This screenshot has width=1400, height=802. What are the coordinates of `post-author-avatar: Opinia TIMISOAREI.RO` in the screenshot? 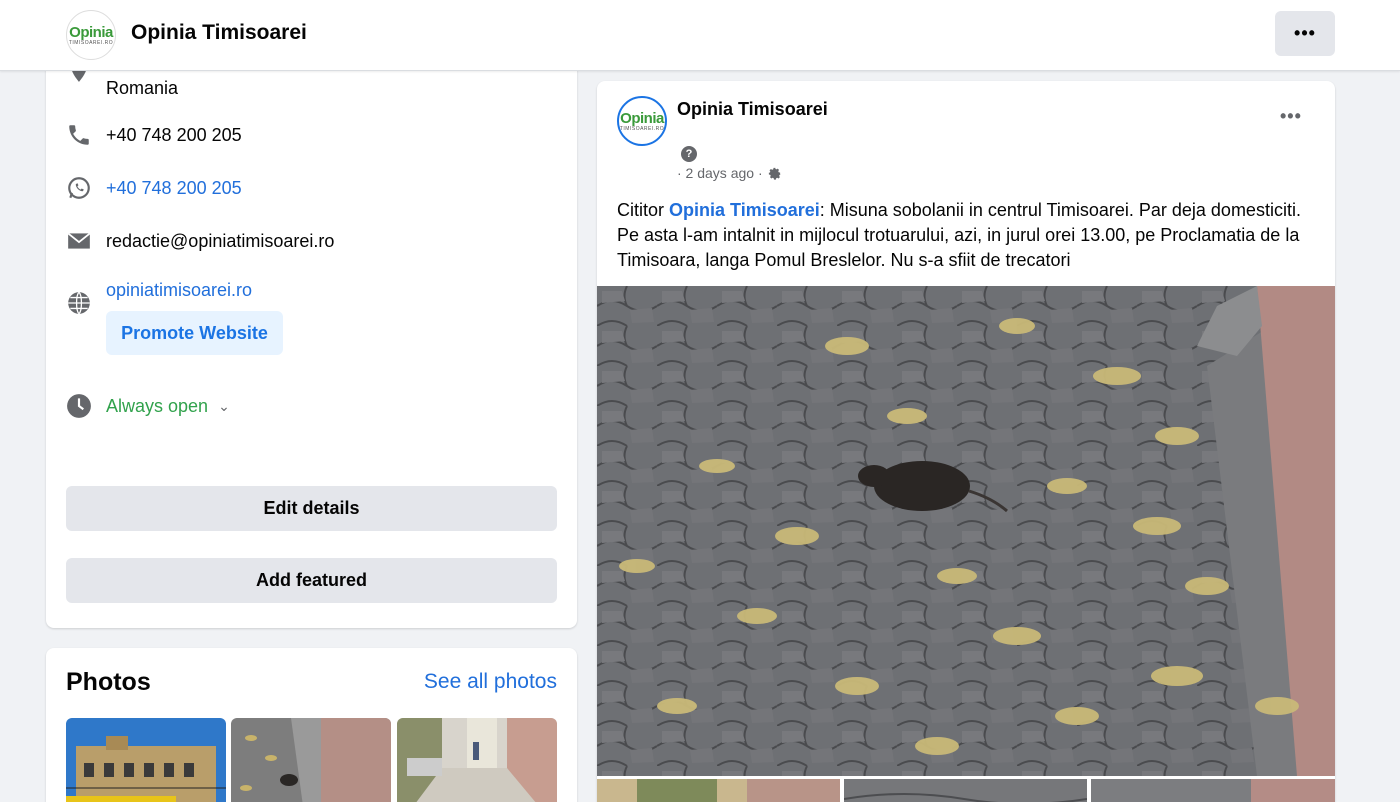 It's located at (642, 121).